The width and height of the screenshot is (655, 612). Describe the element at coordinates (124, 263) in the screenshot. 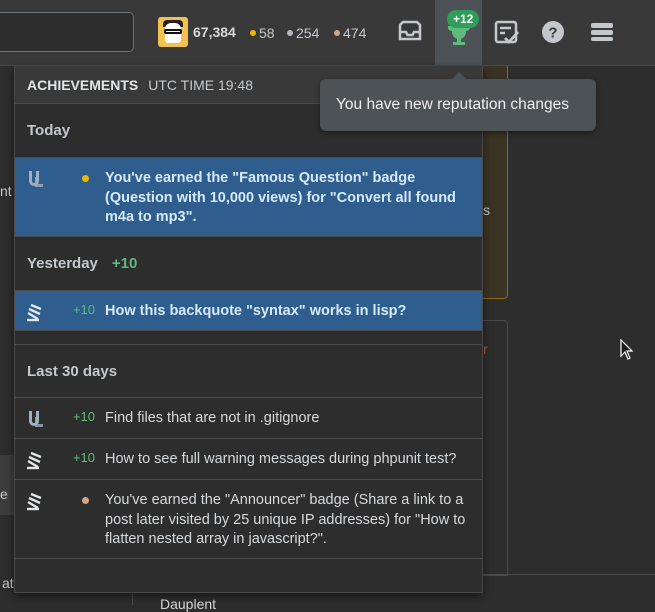

I see `yesterday-rep-delta: +10` at that location.